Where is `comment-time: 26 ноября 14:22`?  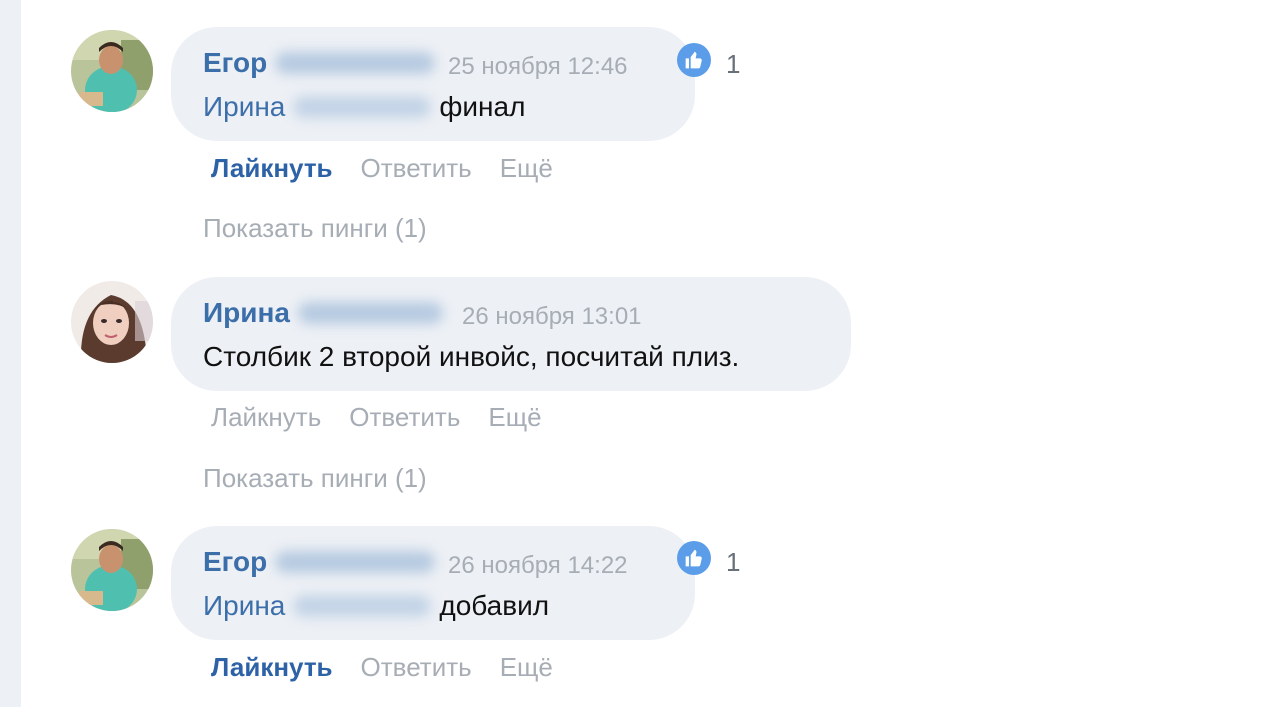
comment-time: 26 ноября 14:22 is located at coordinates (538, 566).